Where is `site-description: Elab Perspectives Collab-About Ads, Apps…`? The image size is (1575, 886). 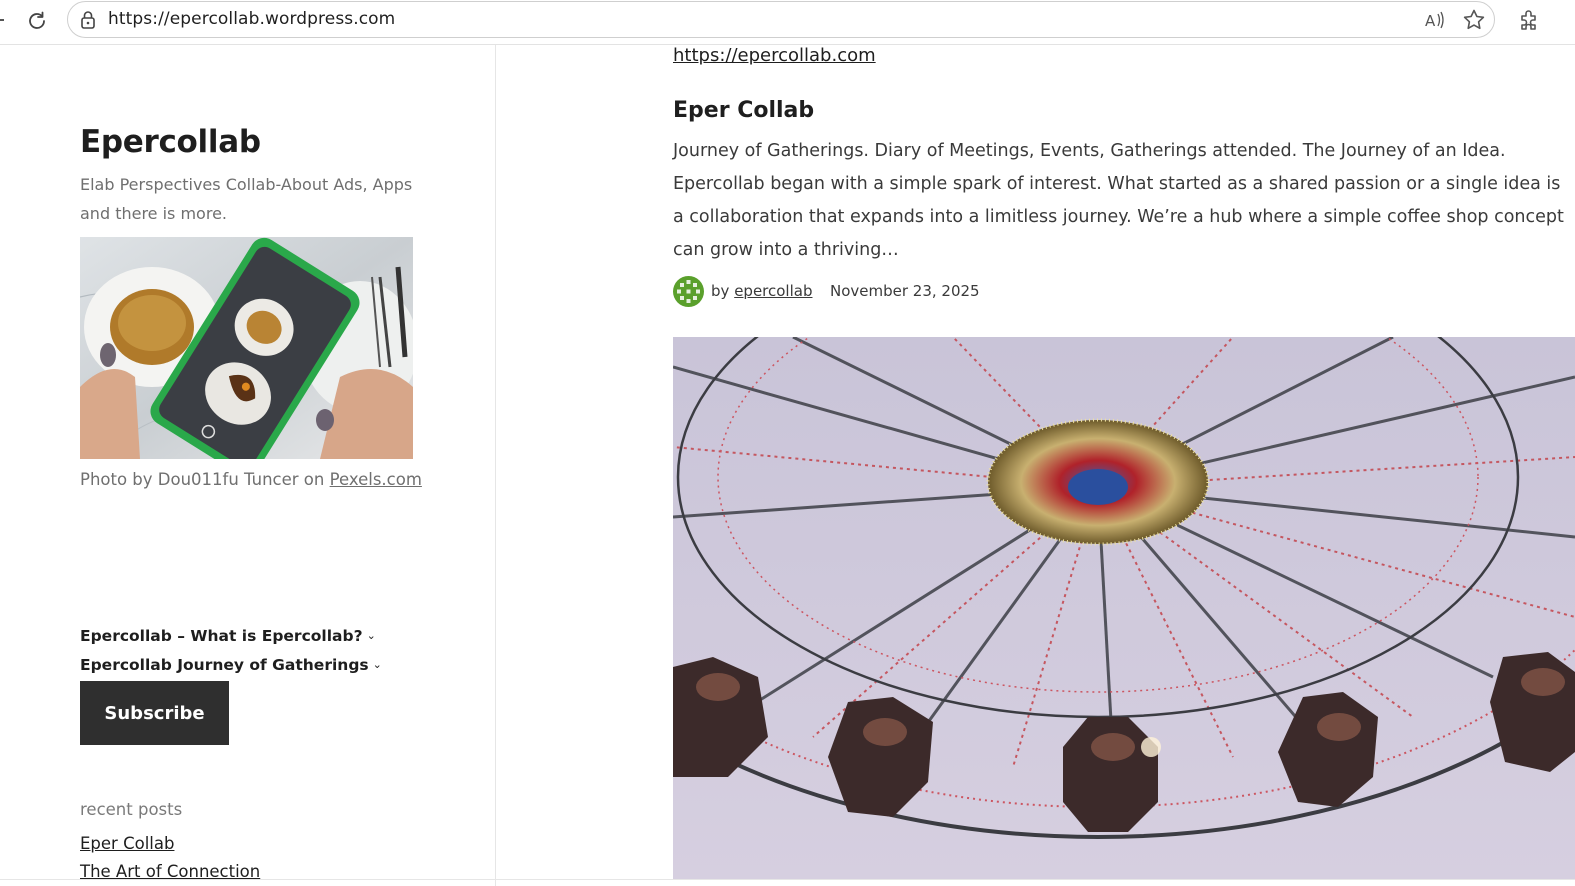 site-description: Elab Perspectives Collab-About Ads, Apps… is located at coordinates (246, 199).